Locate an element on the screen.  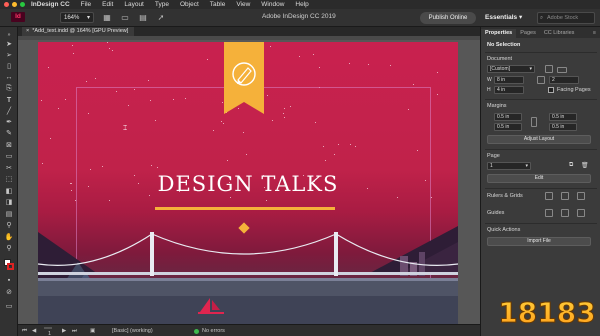
screen-mode-icon: ▭ is located at coordinates (125, 18).